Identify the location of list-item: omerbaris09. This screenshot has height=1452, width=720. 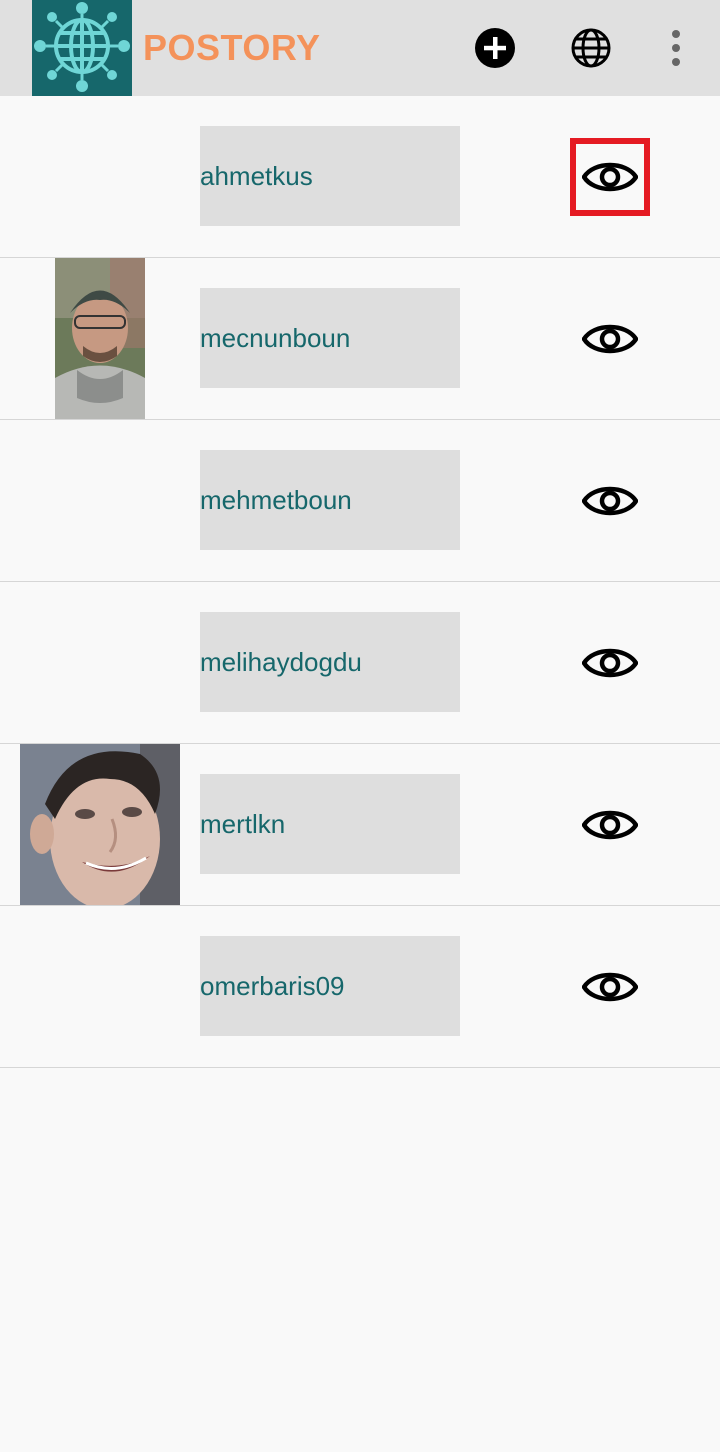
(360, 987).